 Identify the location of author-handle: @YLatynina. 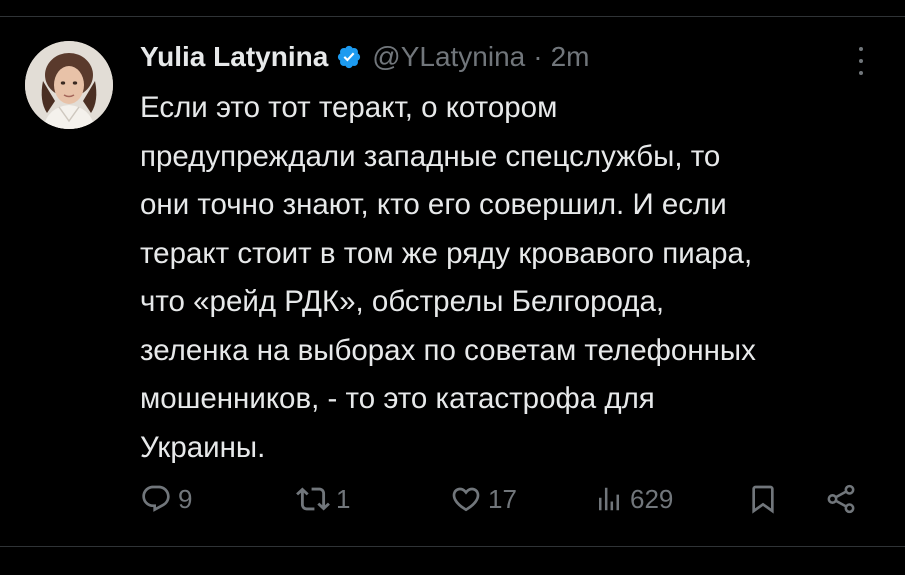
(448, 57).